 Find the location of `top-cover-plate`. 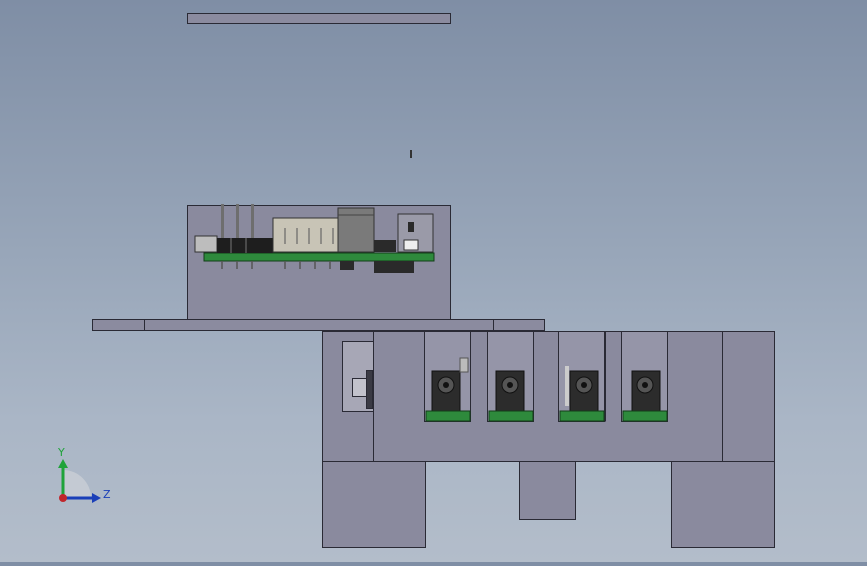

top-cover-plate is located at coordinates (319, 18).